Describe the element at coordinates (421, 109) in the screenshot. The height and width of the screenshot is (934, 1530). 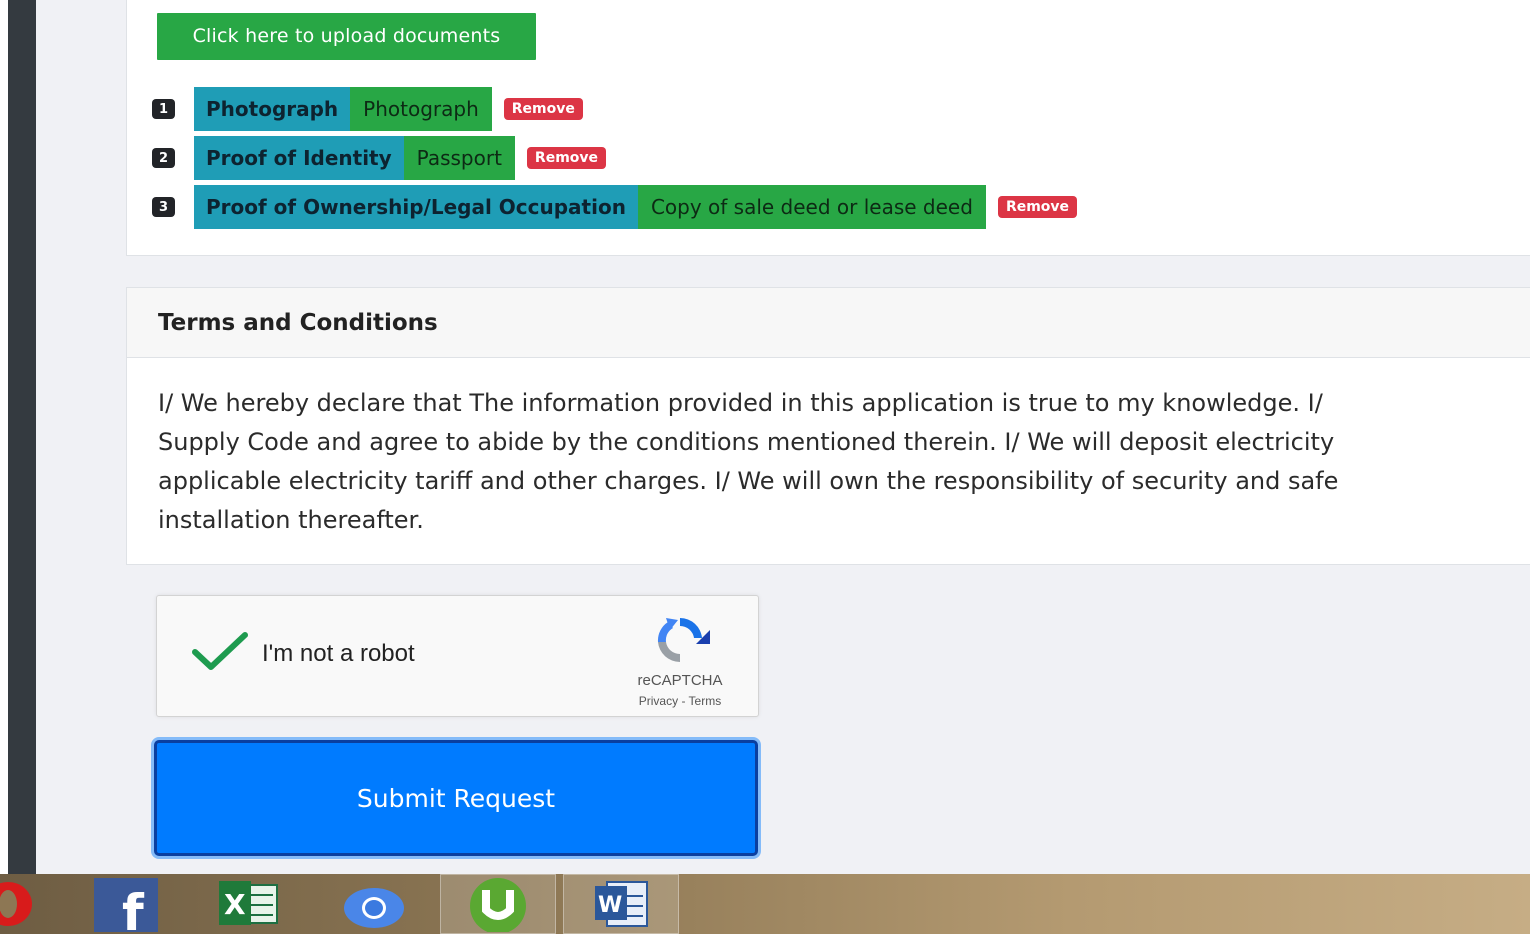
I see `document-name-label: Photograph` at that location.